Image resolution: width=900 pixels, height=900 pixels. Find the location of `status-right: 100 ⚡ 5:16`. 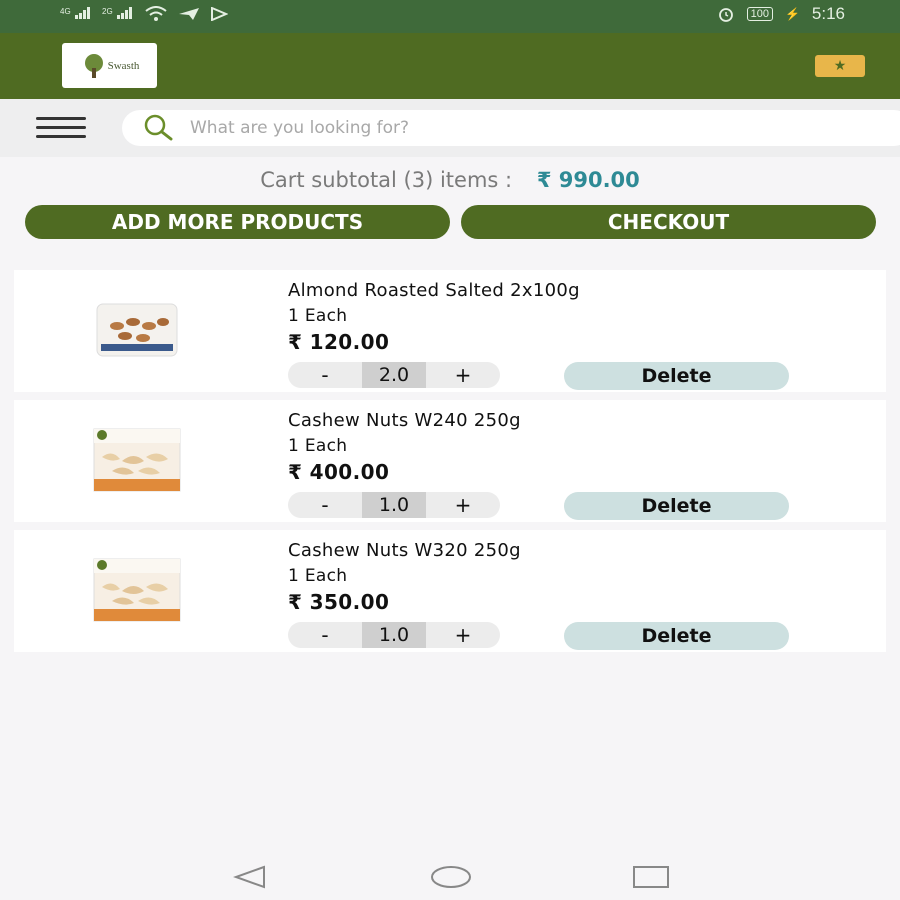

status-right: 100 ⚡ 5:16 is located at coordinates (781, 14).